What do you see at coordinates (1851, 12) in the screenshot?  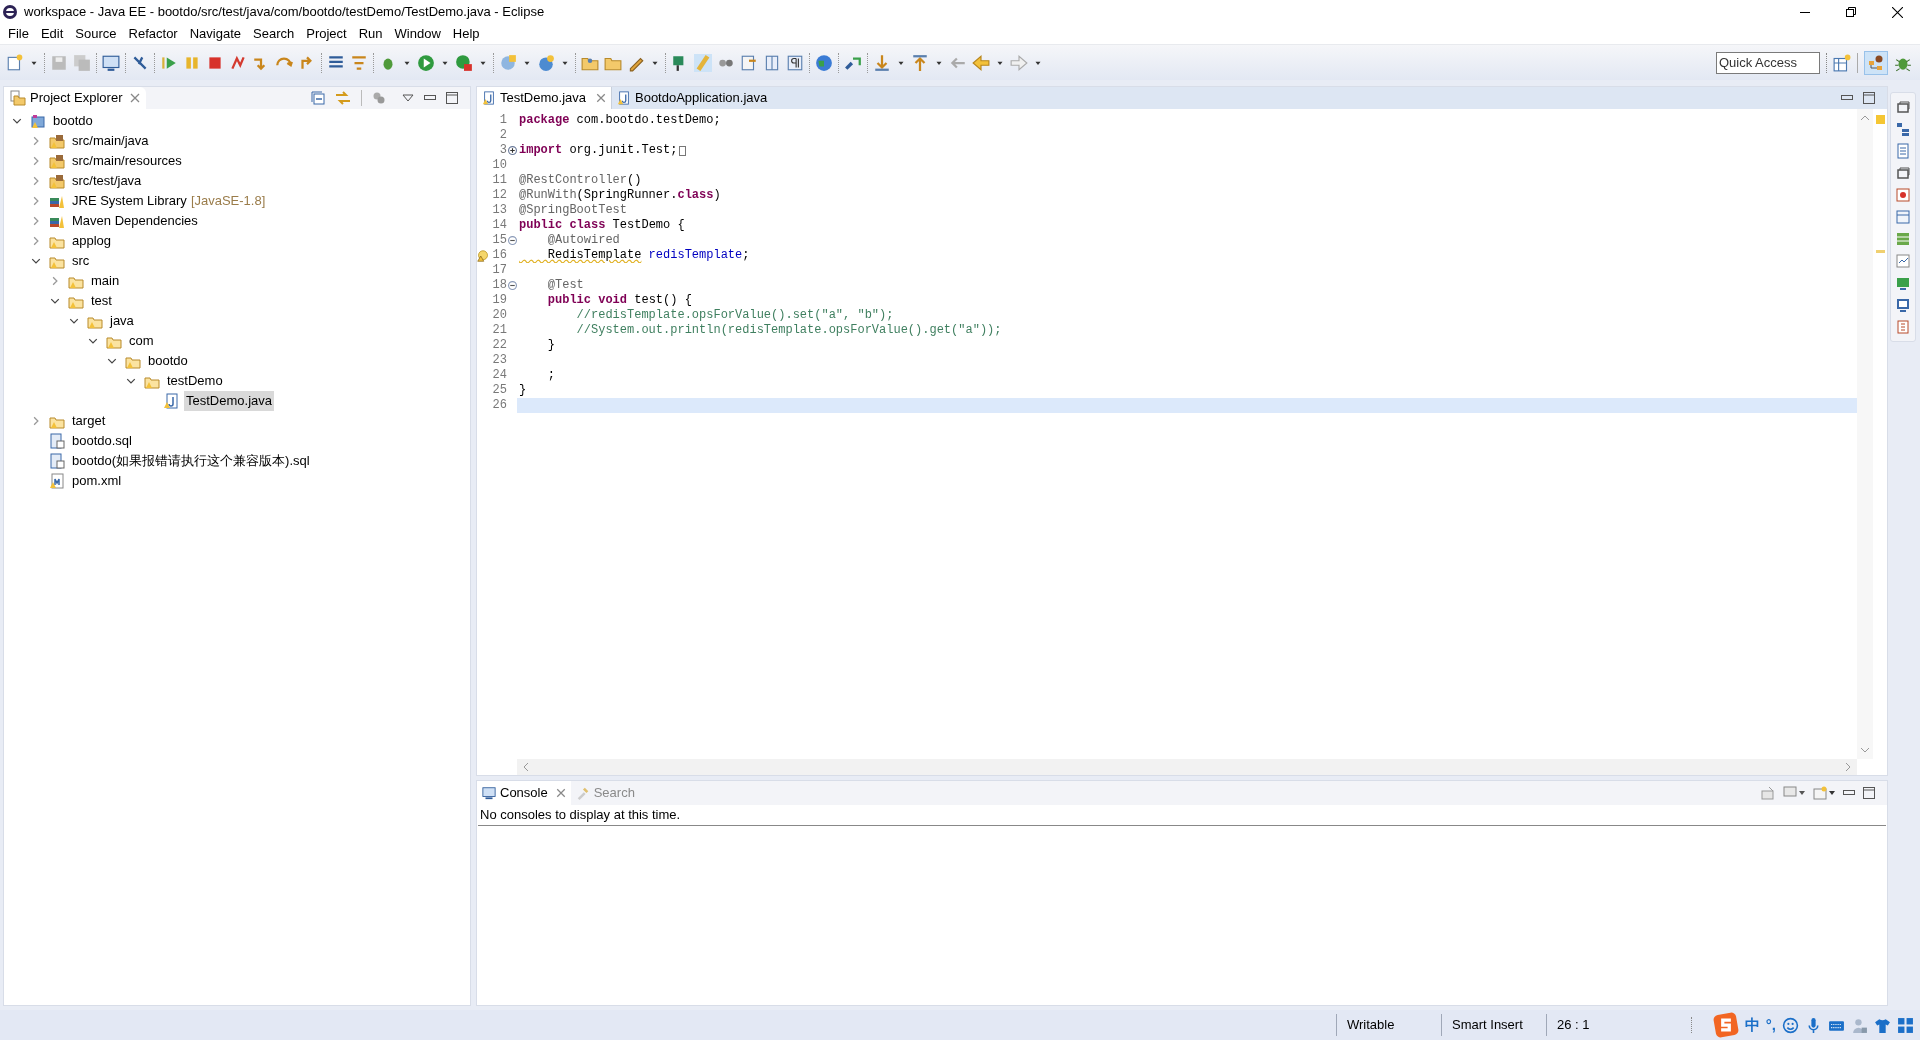 I see `restore-icon` at bounding box center [1851, 12].